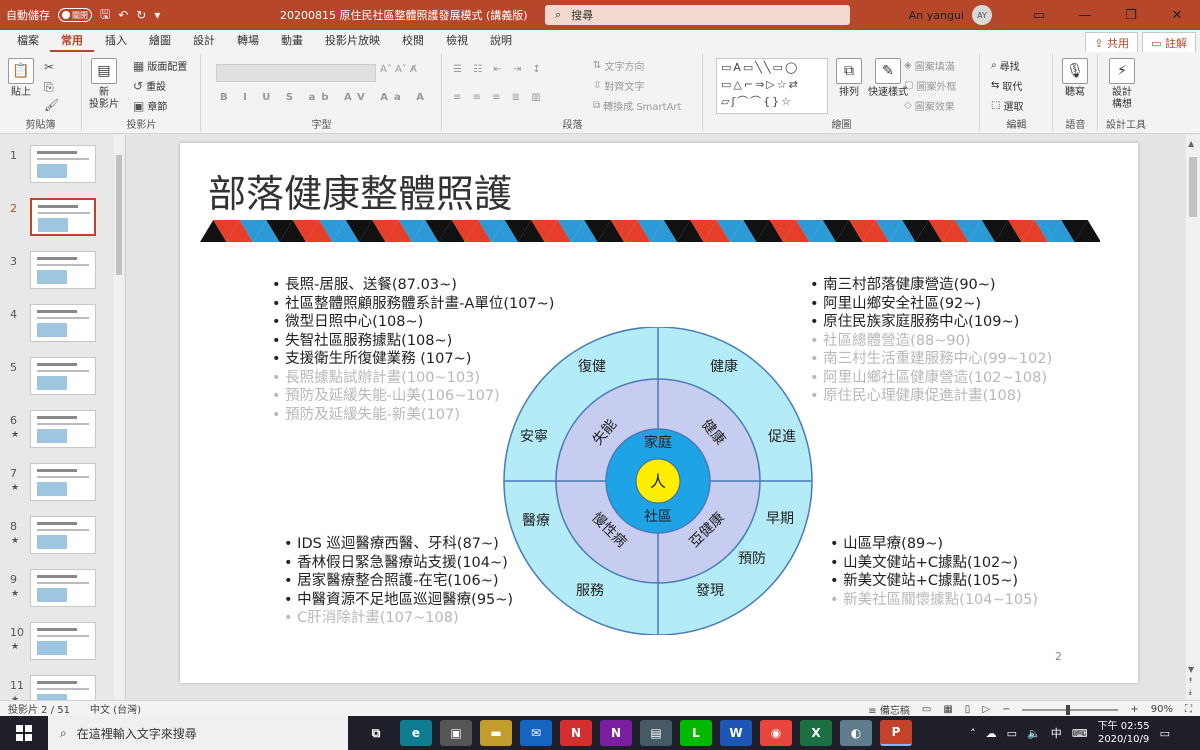  Describe the element at coordinates (204, 42) in the screenshot. I see `tab-4: 設計` at that location.